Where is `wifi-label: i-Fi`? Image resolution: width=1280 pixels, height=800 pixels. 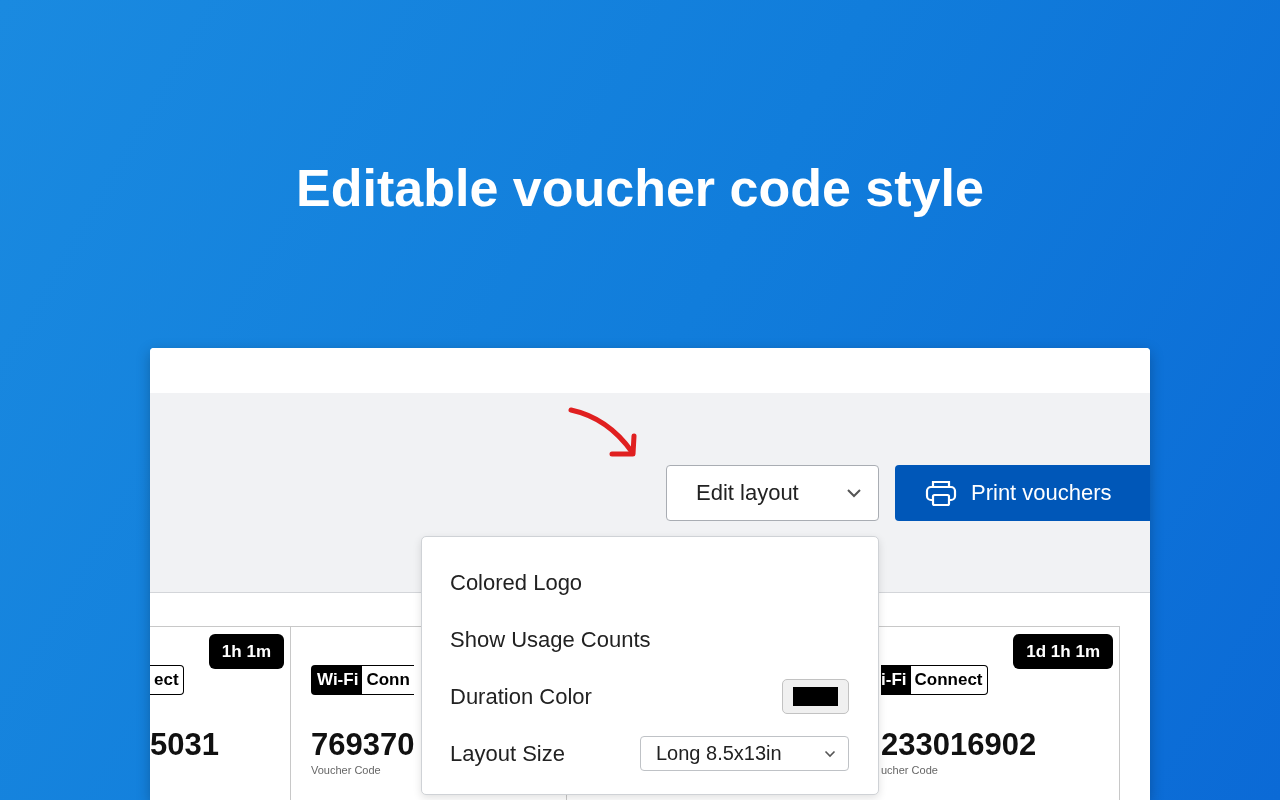
wifi-label: i-Fi is located at coordinates (896, 680).